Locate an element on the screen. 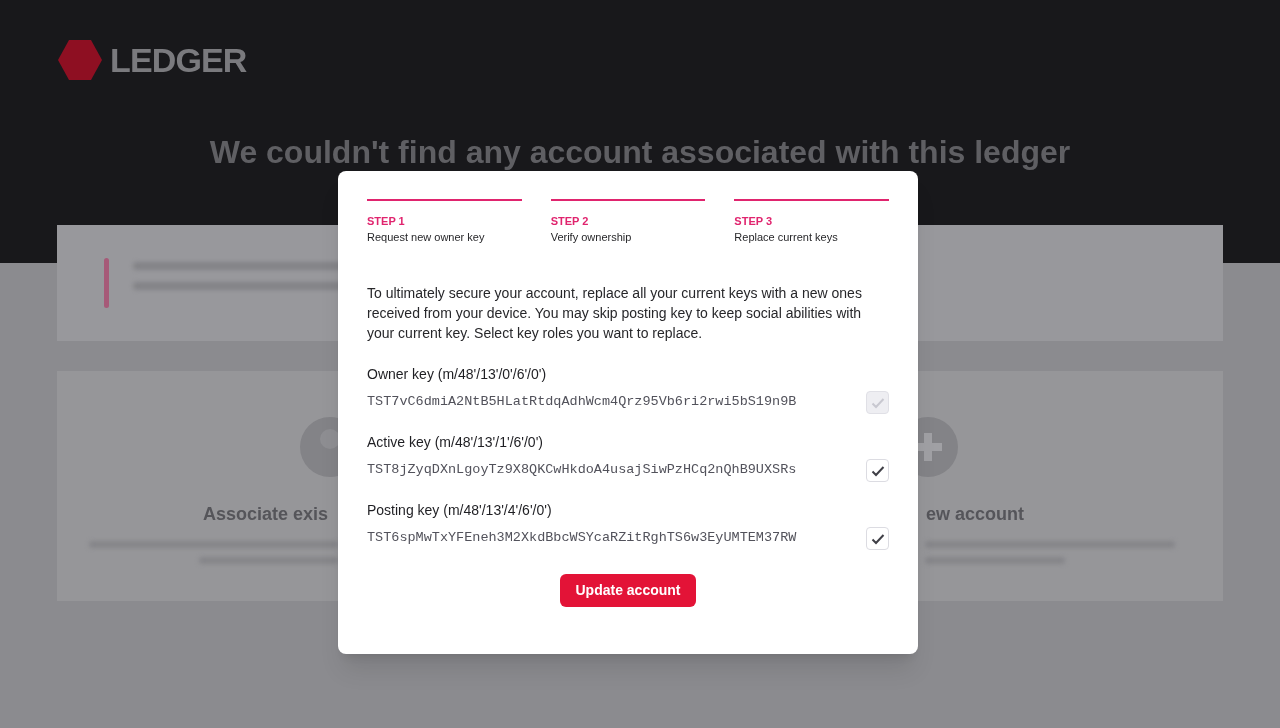 Image resolution: width=1280 pixels, height=728 pixels. card-title: ew account is located at coordinates (975, 514).